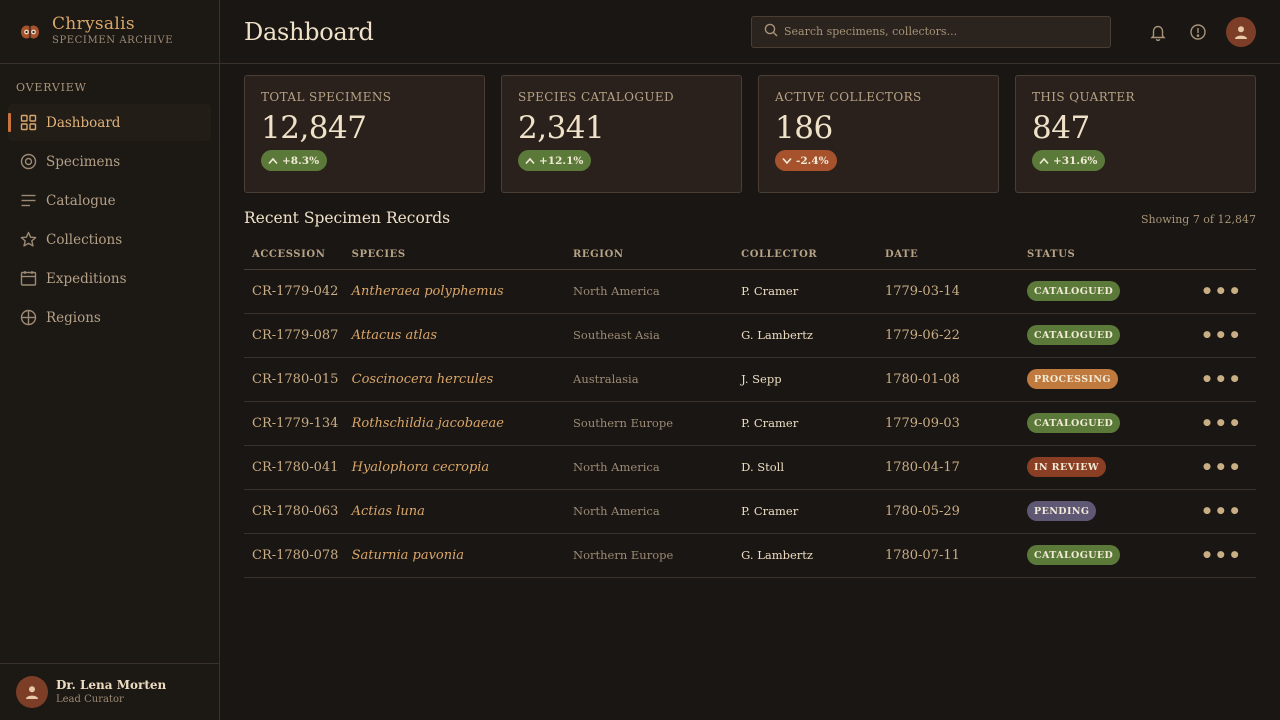  I want to click on avatar, so click(32, 692).